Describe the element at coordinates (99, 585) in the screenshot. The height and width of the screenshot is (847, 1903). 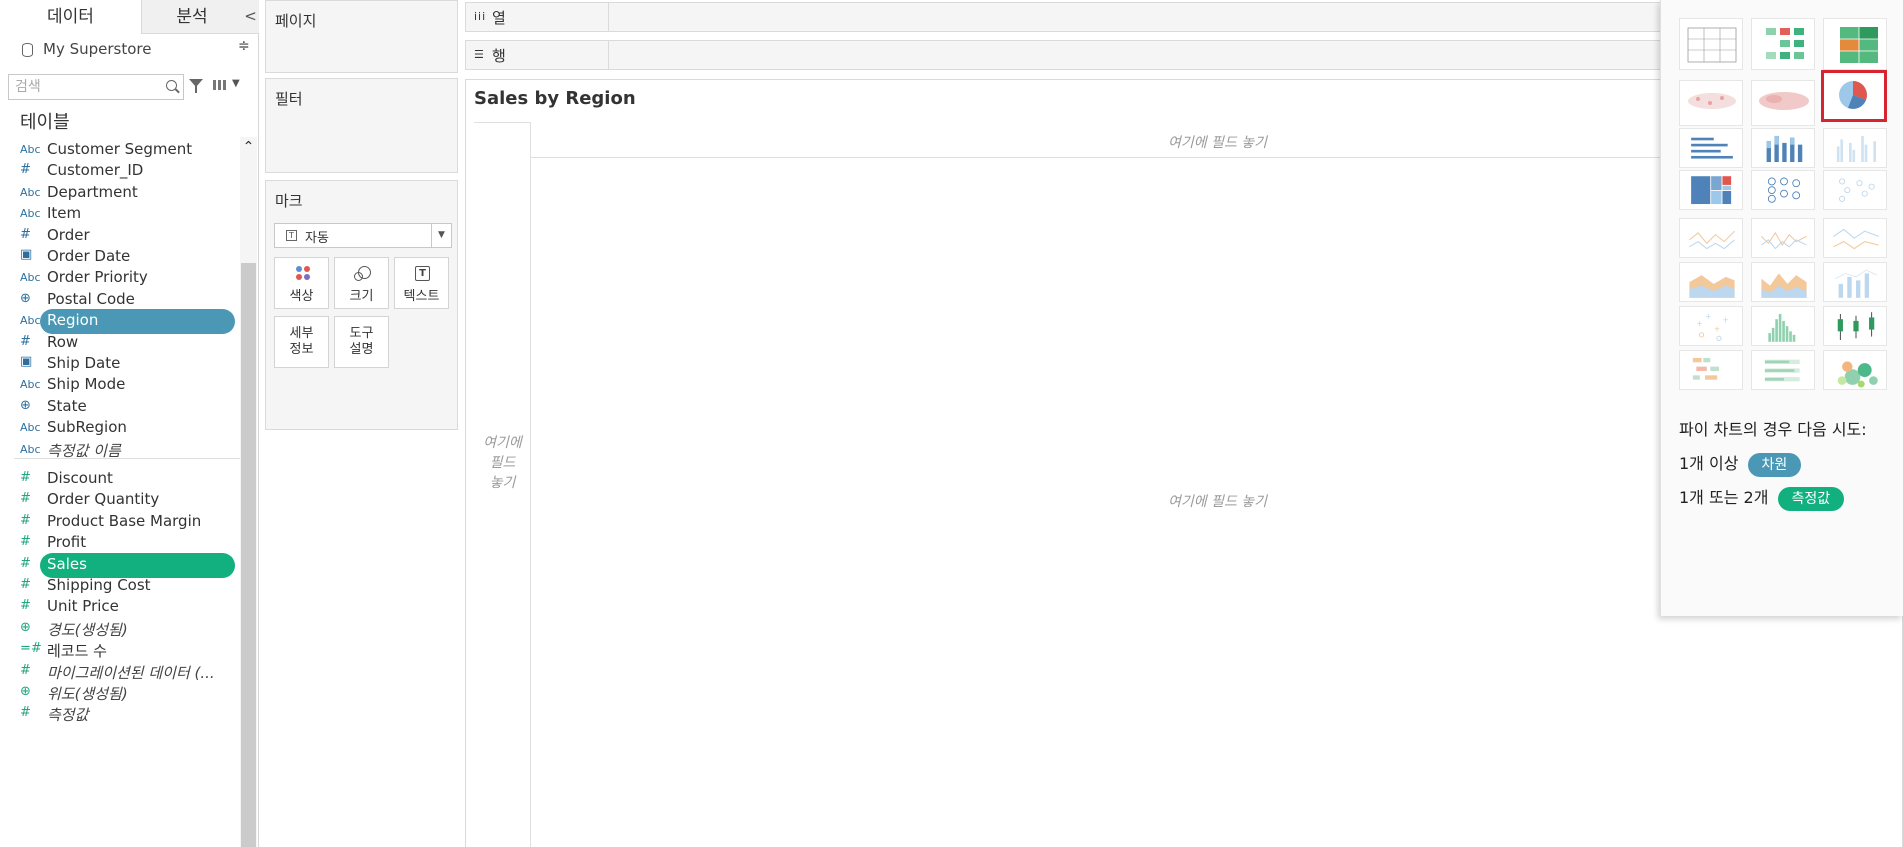
I see `field-label: Shipping Cost` at that location.